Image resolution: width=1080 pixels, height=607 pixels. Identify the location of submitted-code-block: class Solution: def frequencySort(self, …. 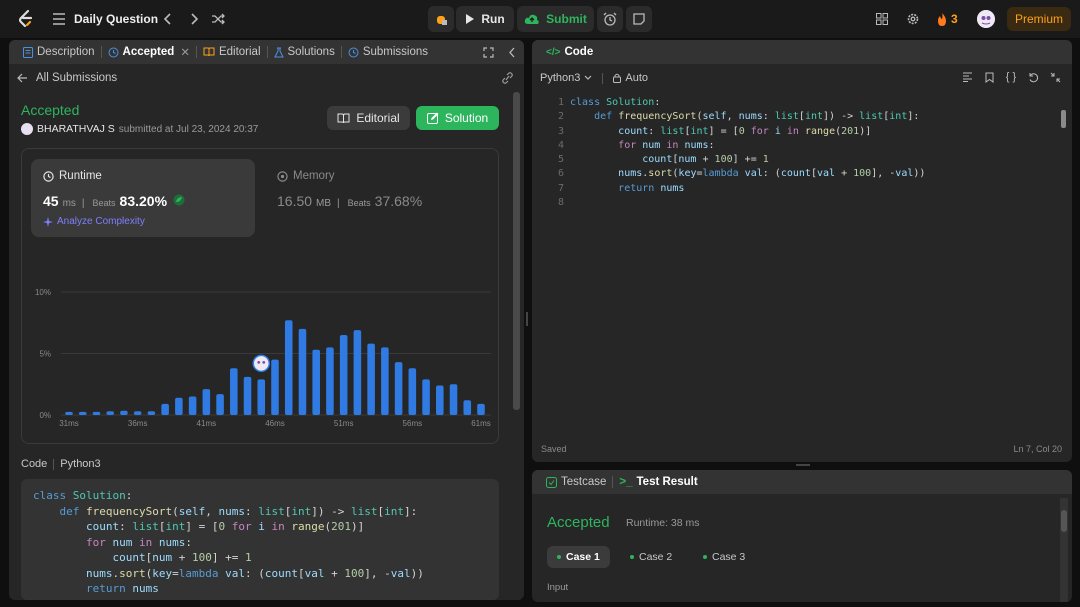
(260, 539).